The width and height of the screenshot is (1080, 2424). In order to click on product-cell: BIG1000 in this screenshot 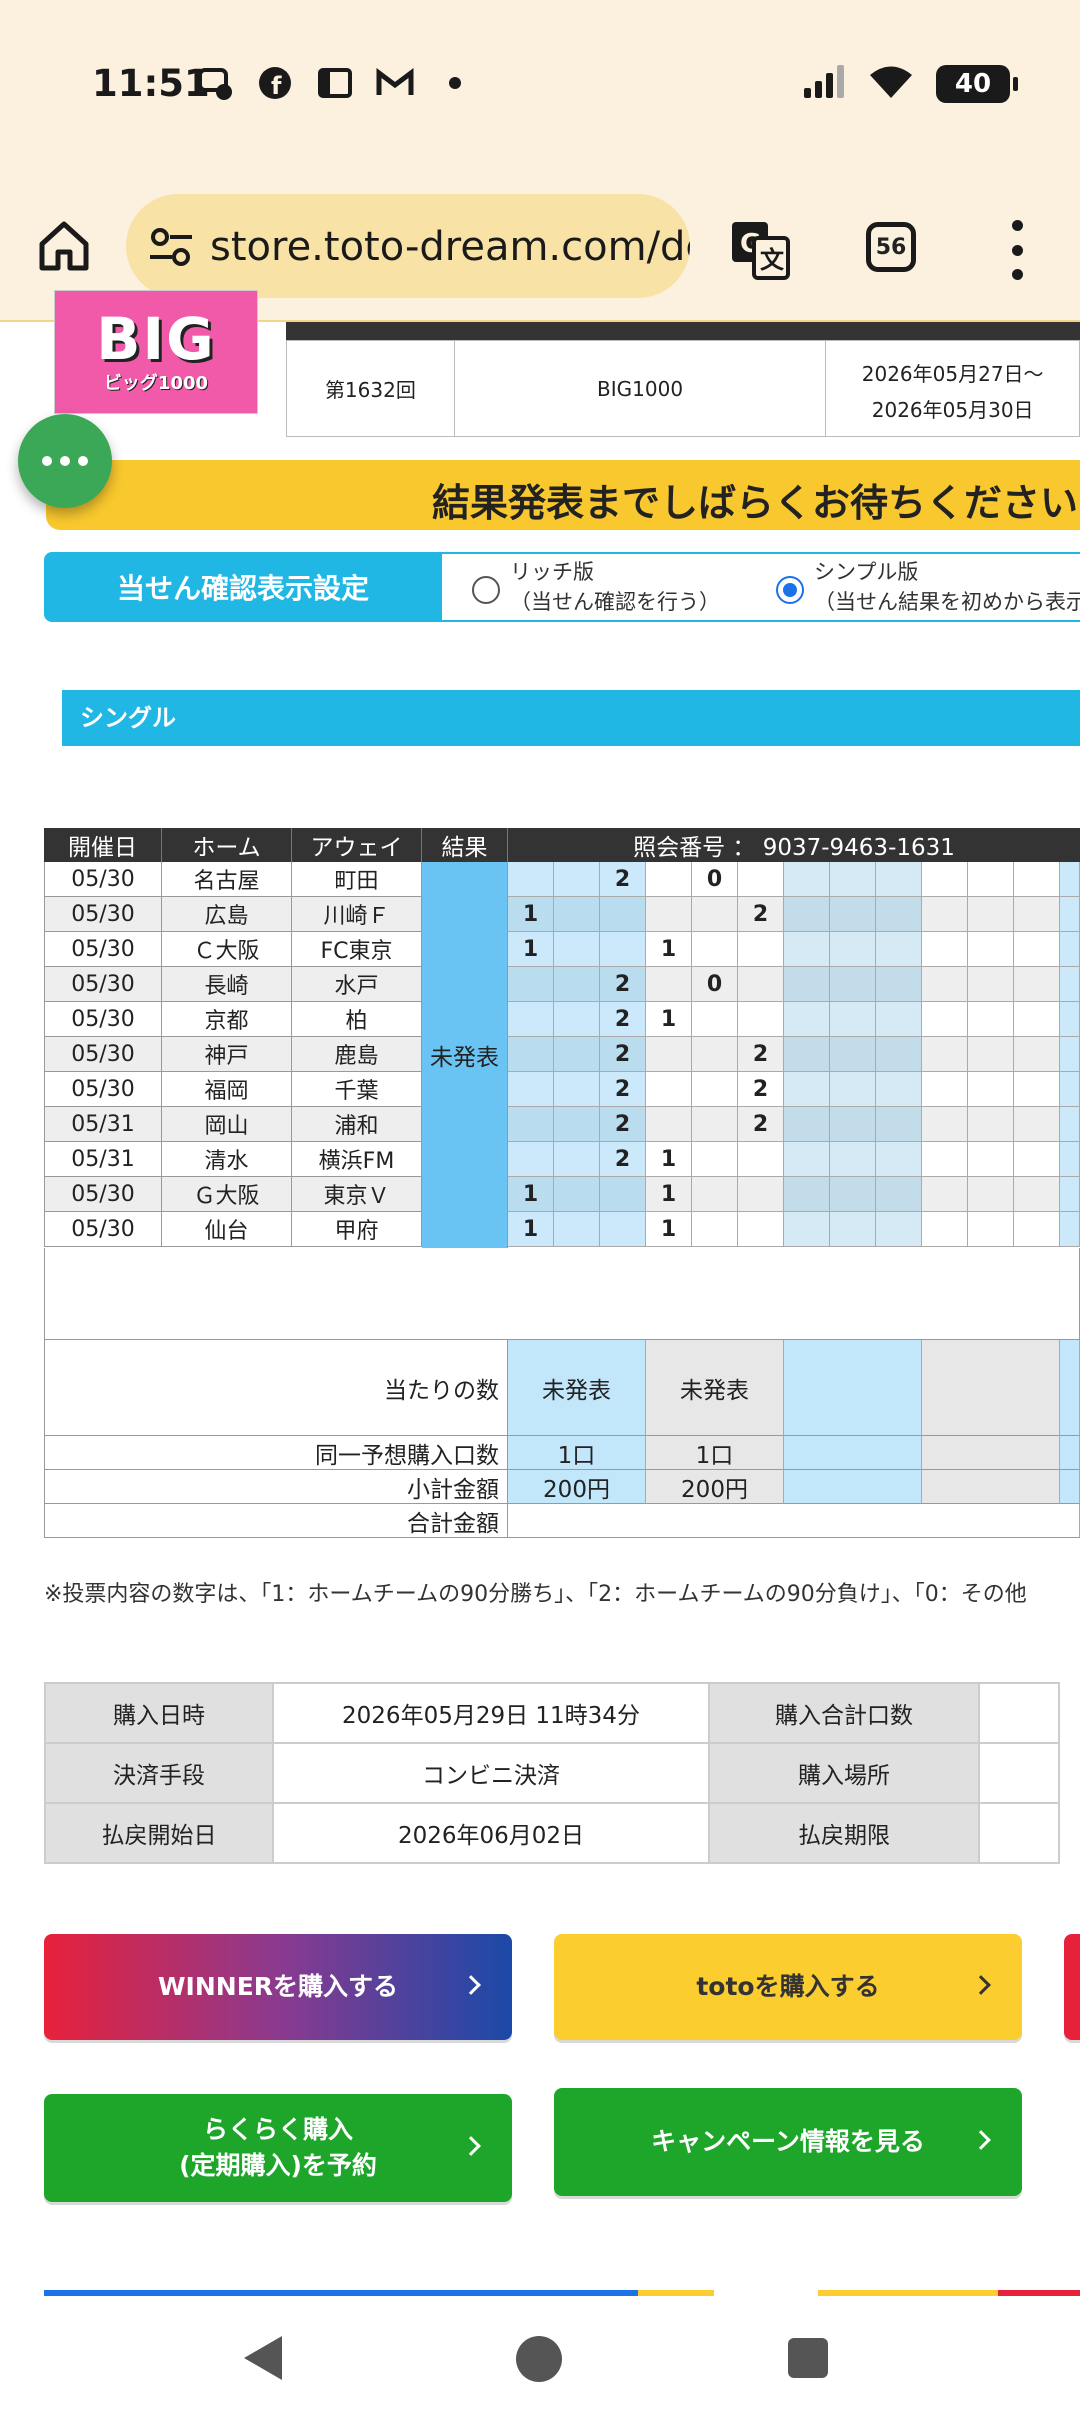, I will do `click(640, 388)`.